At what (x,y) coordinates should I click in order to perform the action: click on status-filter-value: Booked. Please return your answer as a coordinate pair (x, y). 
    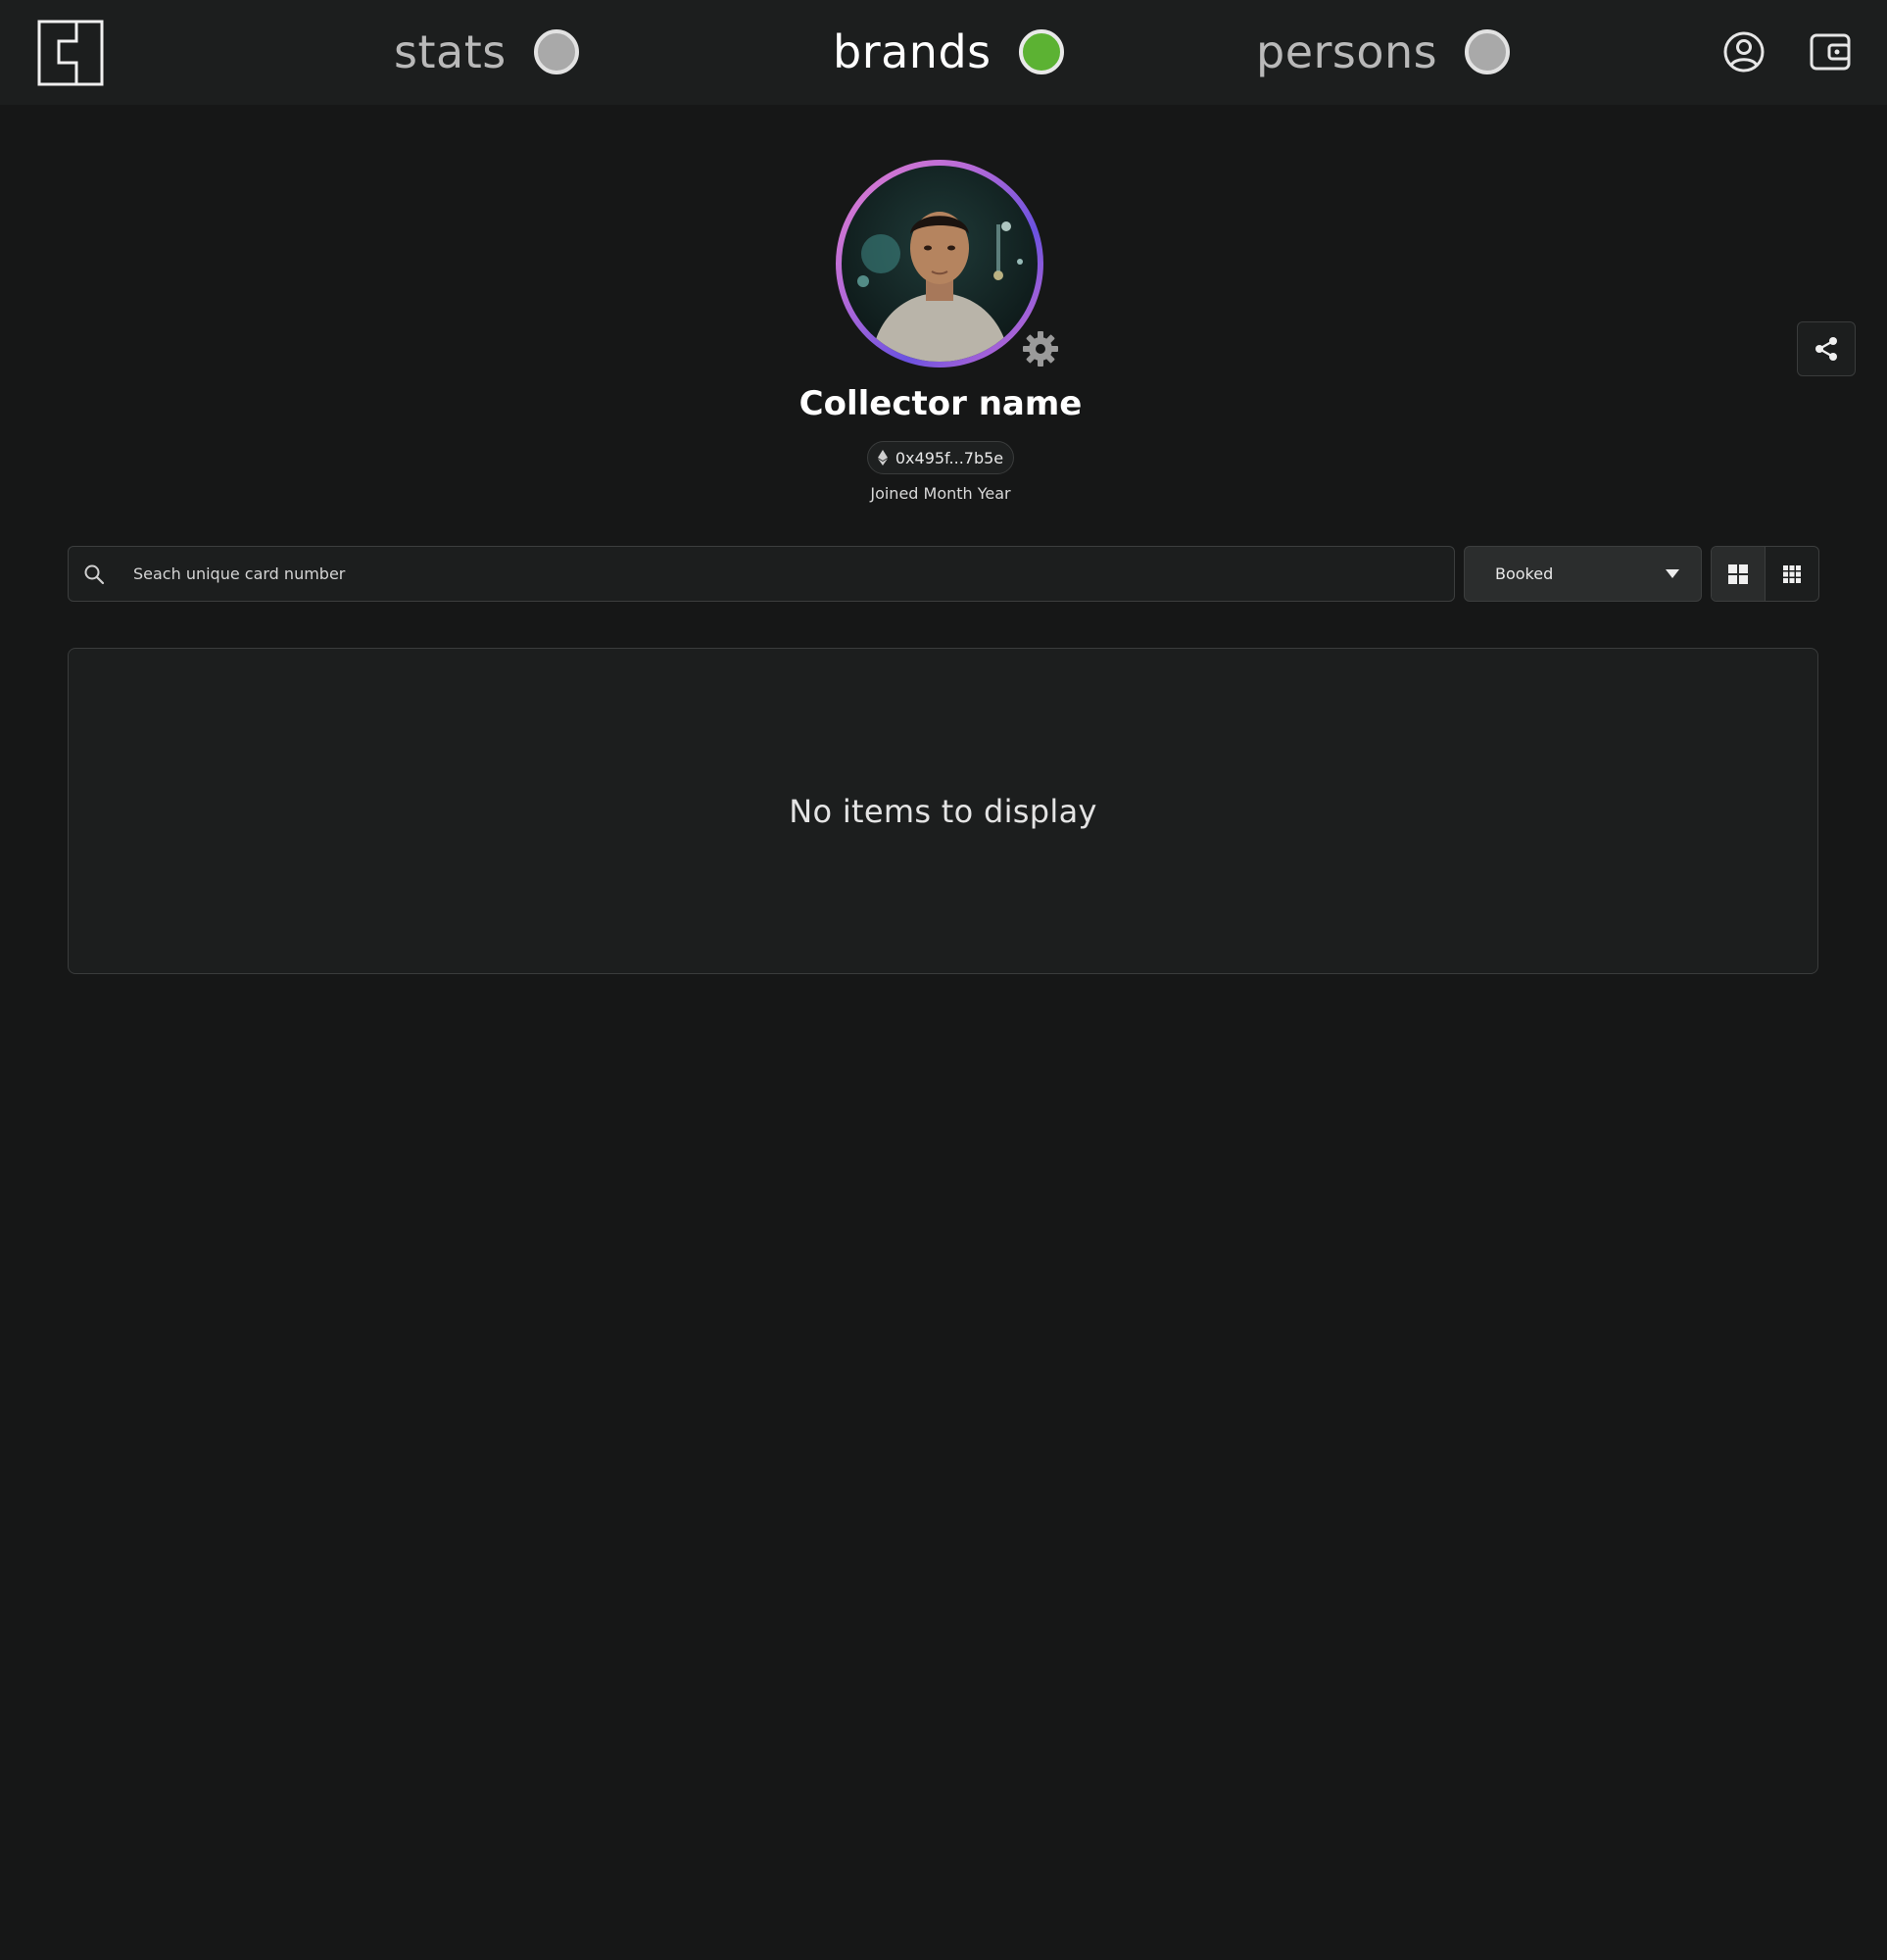
    Looking at the image, I should click on (1524, 573).